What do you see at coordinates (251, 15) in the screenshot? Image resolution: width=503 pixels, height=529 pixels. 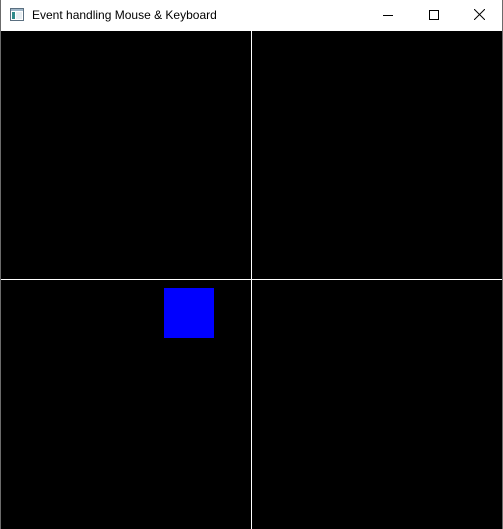 I see `title-bar: Event handling Mouse & Keyboard` at bounding box center [251, 15].